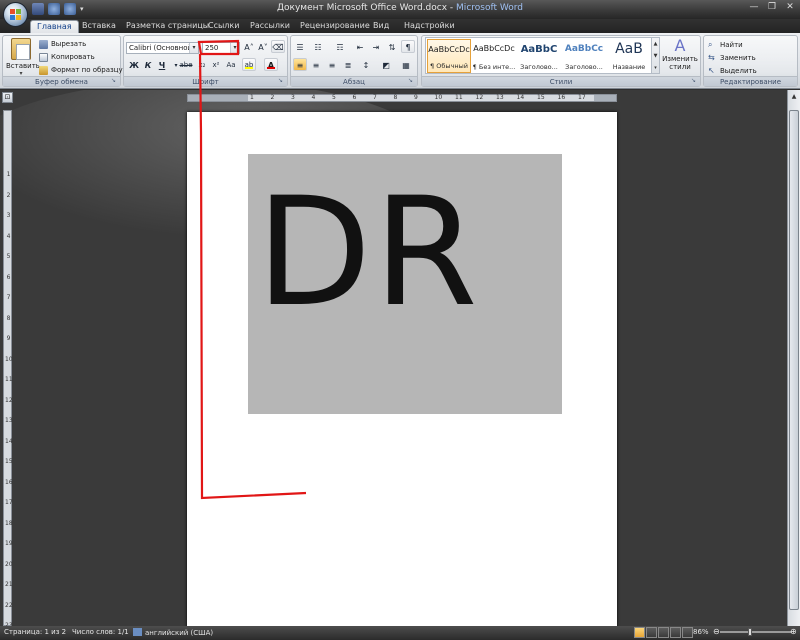 This screenshot has height=640, width=800. What do you see at coordinates (35, 632) in the screenshot?
I see `page-count: Страница: 1 из 2` at bounding box center [35, 632].